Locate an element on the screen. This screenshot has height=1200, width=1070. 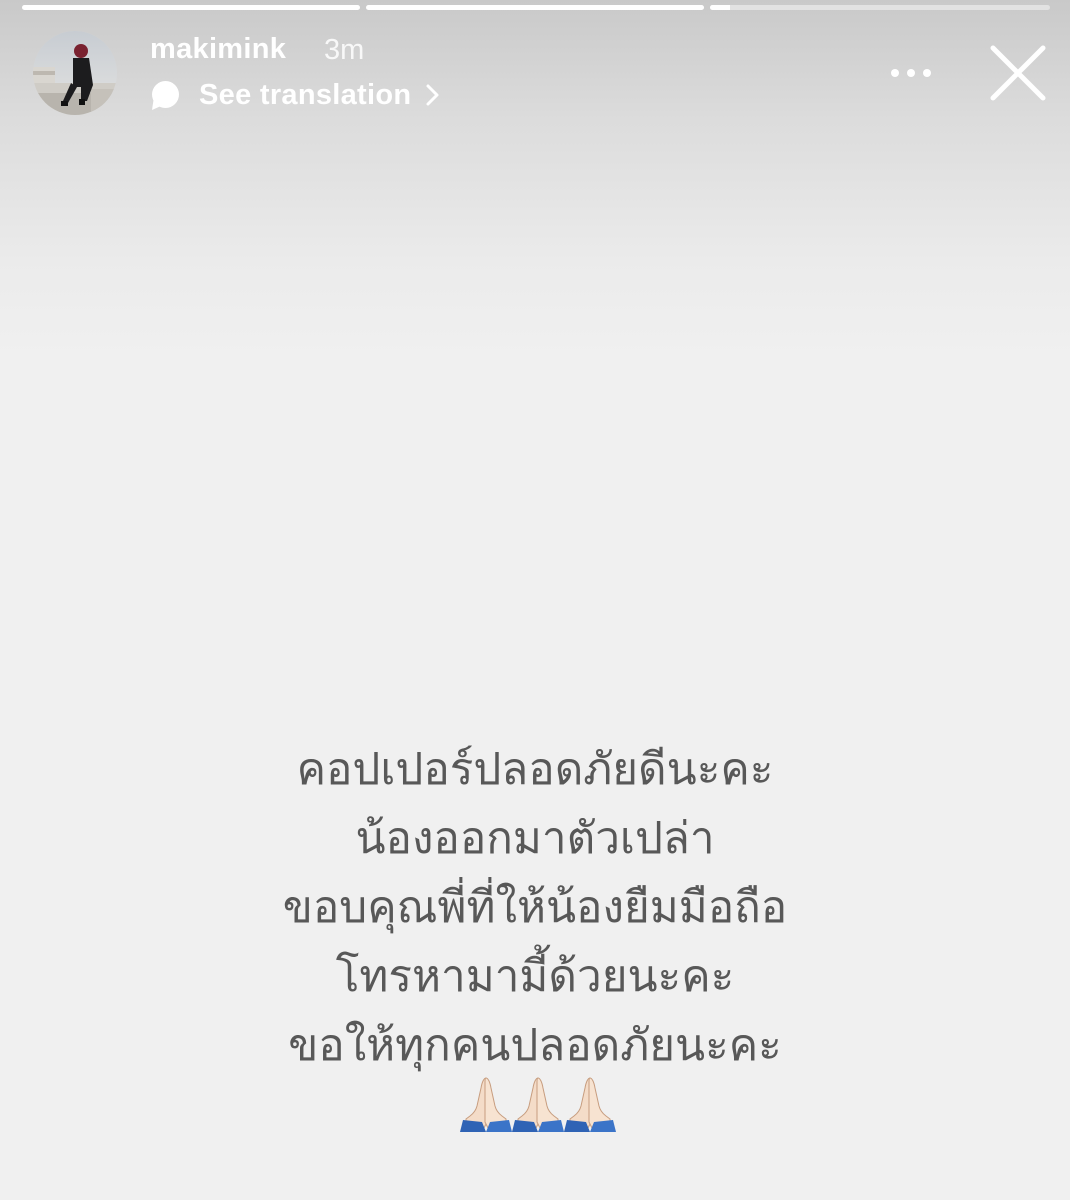
close-icon is located at coordinates (1018, 73).